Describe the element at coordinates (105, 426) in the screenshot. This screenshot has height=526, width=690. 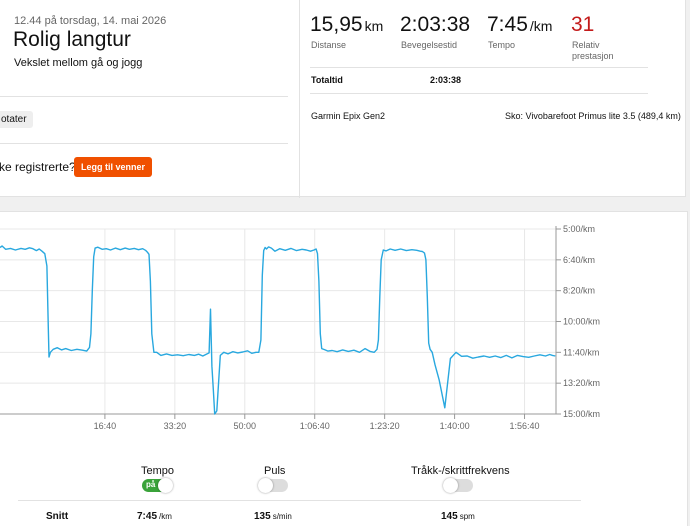
I see `x-tick-label: 16:40` at that location.